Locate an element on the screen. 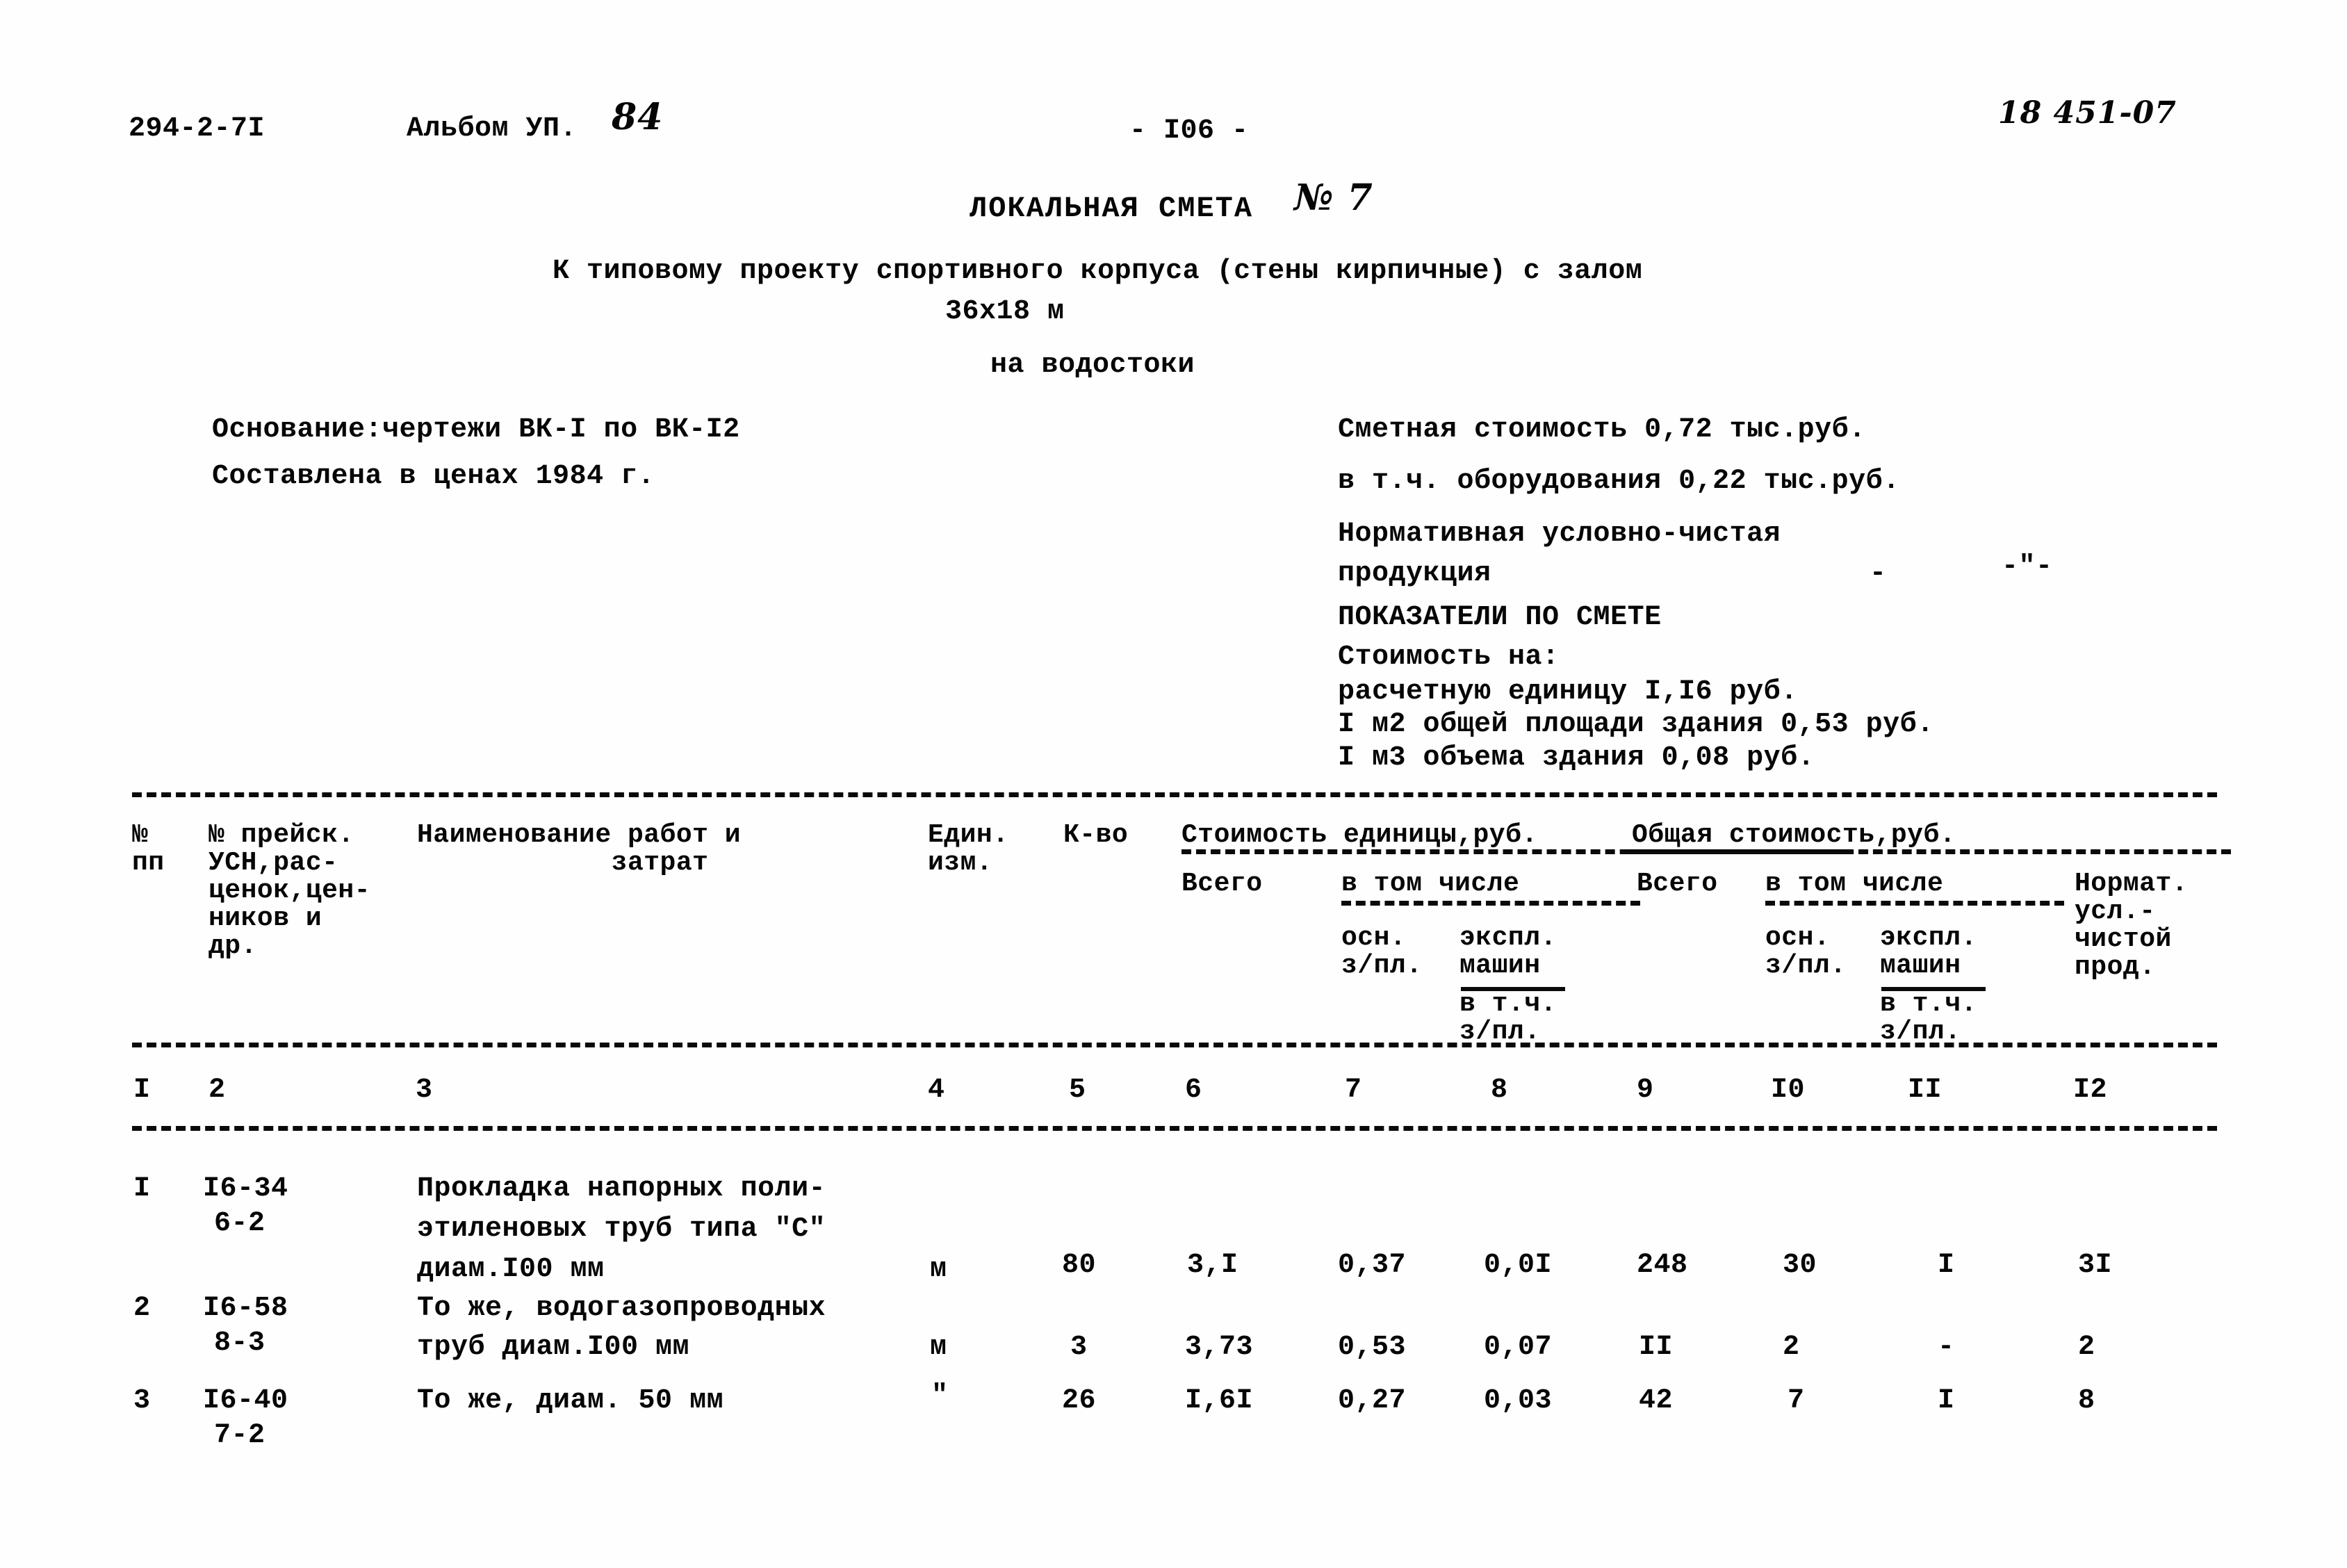 The image size is (2347, 1568). row-price-ref-1: I6-40 is located at coordinates (245, 1400).